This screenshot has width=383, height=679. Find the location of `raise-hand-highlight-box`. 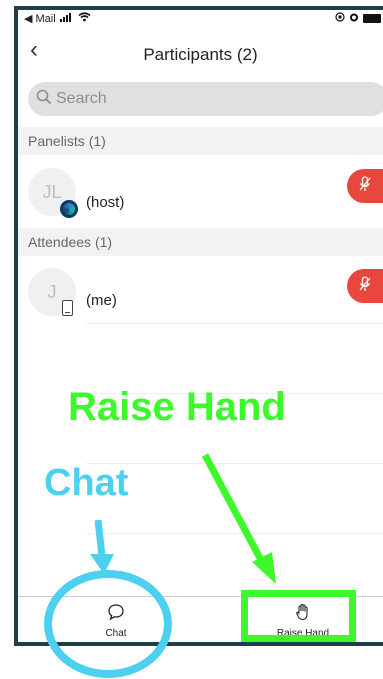

raise-hand-highlight-box is located at coordinates (298, 616).